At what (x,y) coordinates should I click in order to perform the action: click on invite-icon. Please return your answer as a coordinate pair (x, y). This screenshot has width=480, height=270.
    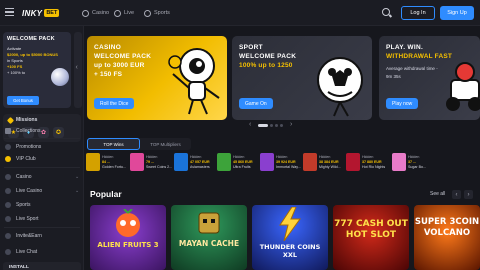
    Looking at the image, I should click on (8, 236).